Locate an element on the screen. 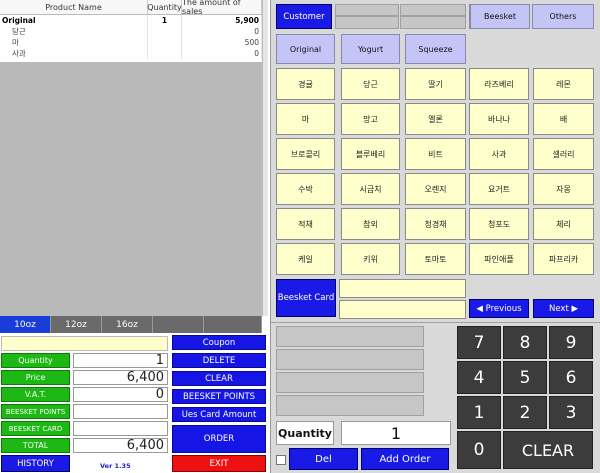 The image size is (600, 473). beesket-card-value is located at coordinates (120, 428).